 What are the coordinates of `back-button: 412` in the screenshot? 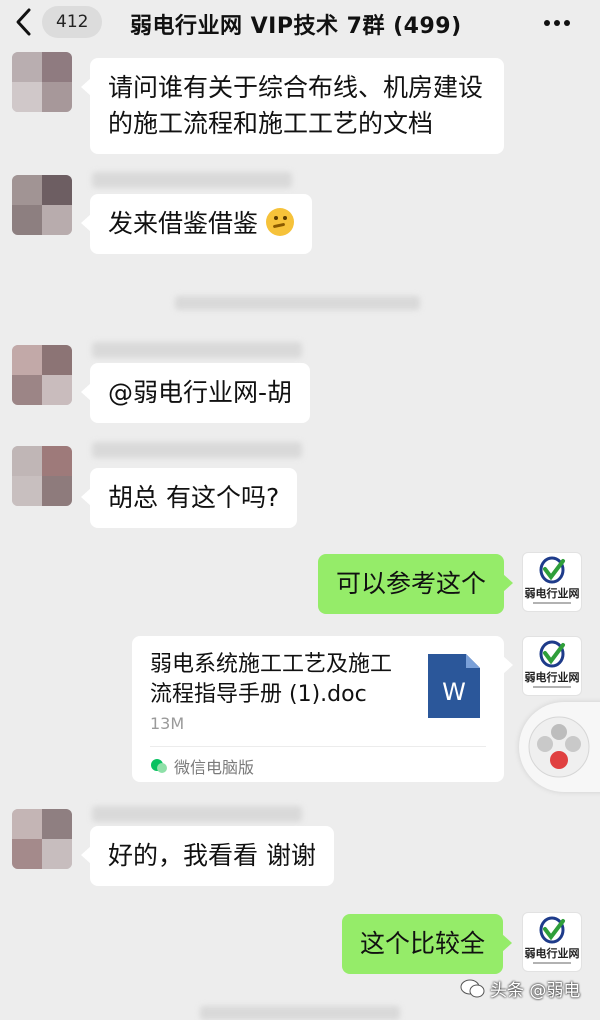 It's located at (58, 22).